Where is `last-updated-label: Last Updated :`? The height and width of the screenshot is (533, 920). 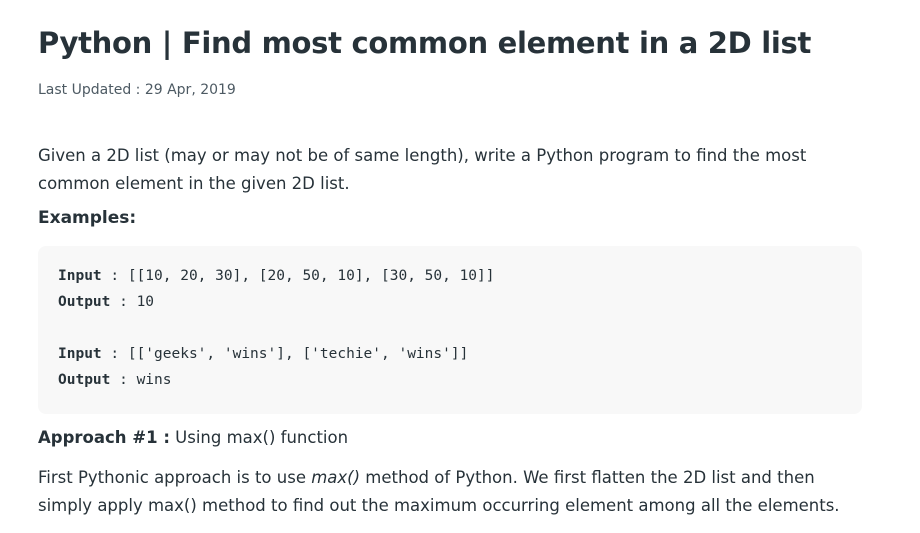 last-updated-label: Last Updated : is located at coordinates (91, 90).